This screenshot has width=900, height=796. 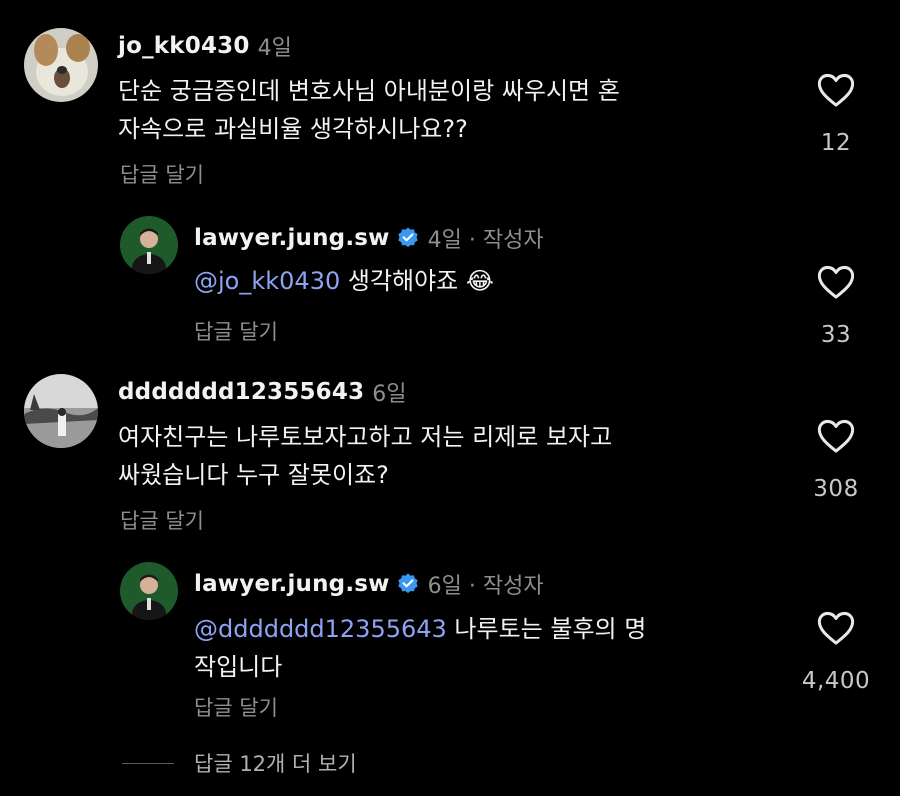 I want to click on mention-link: @jo_kk0430, so click(x=267, y=281).